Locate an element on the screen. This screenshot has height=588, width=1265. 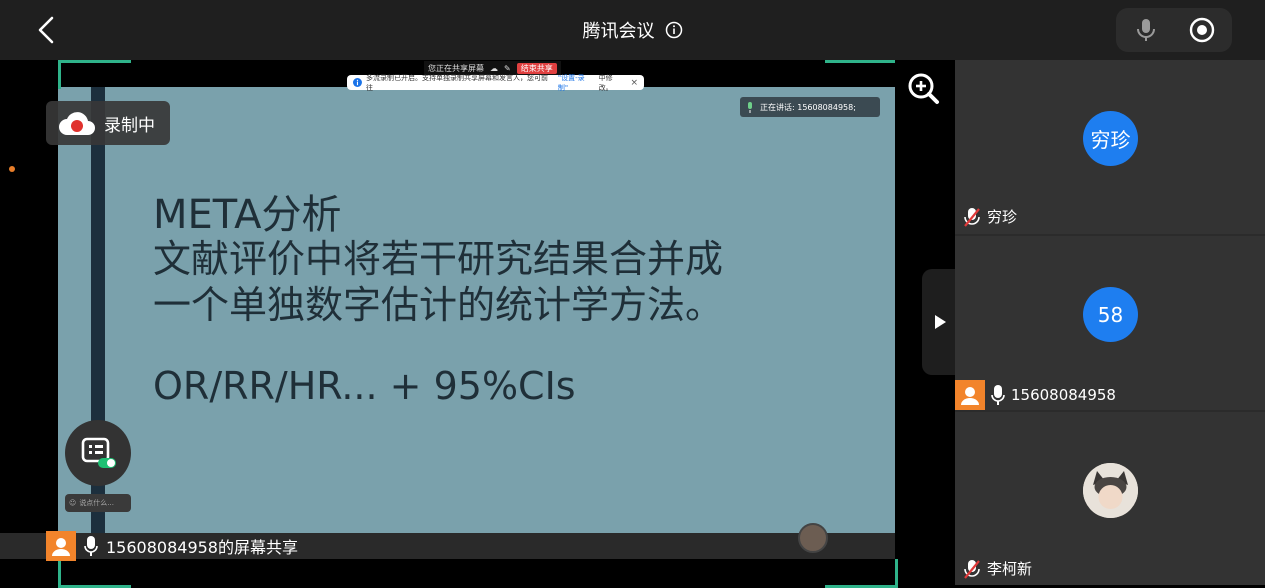
top-controls is located at coordinates (1174, 30).